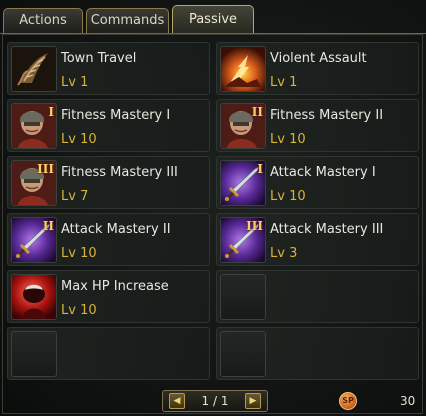 Image resolution: width=426 pixels, height=416 pixels. I want to click on skill-name: Fitness Mastery III, so click(119, 172).